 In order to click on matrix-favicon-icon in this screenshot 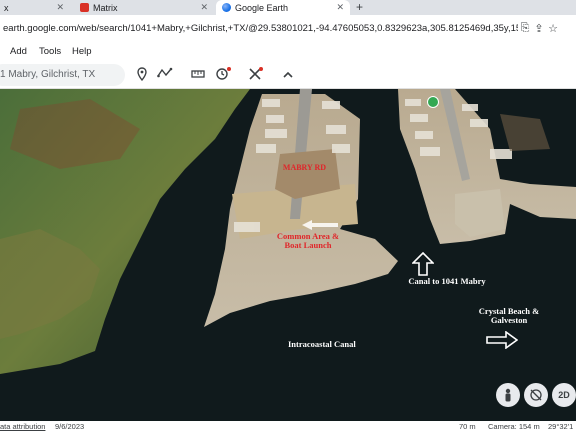, I will do `click(84, 7)`.